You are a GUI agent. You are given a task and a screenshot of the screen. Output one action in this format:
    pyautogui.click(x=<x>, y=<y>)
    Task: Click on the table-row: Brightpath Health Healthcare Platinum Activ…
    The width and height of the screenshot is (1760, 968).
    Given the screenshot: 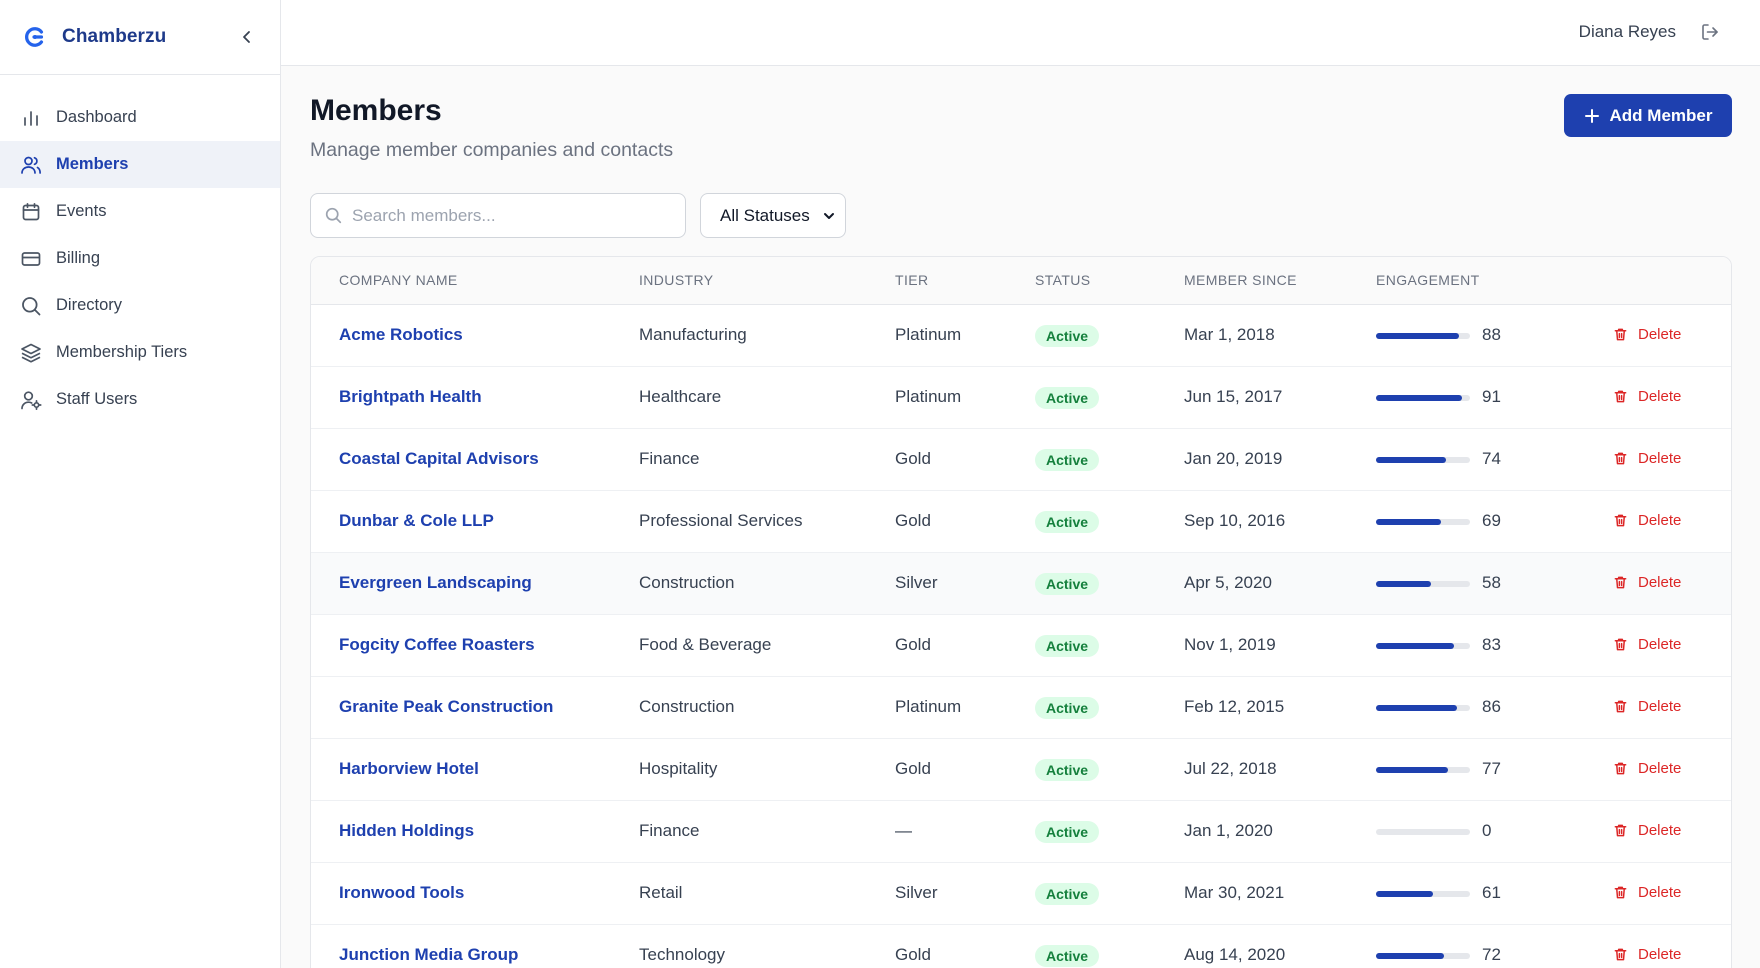 What is the action you would take?
    pyautogui.click(x=1021, y=398)
    